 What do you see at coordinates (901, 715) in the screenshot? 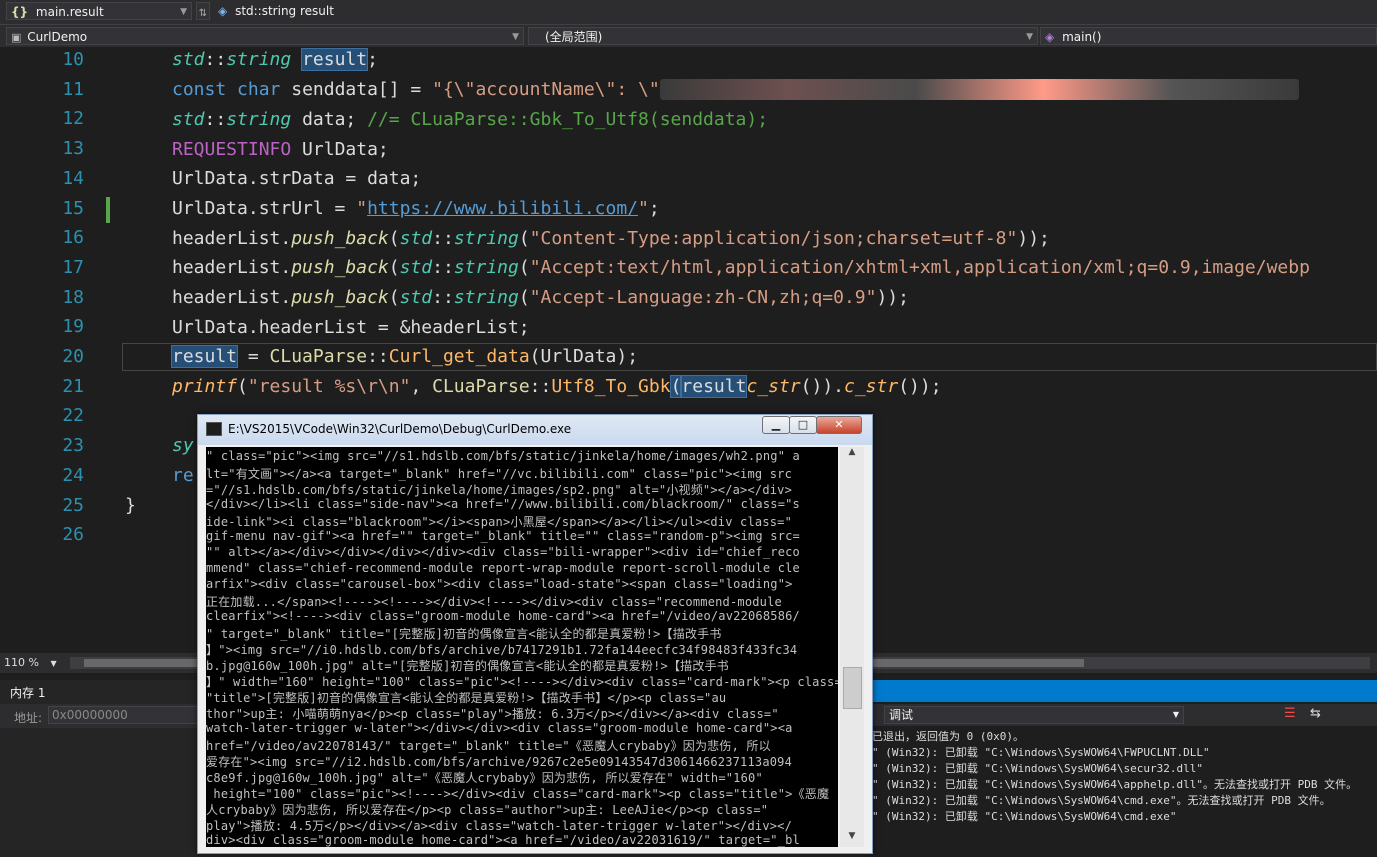
I see `output-source-label: 调试` at bounding box center [901, 715].